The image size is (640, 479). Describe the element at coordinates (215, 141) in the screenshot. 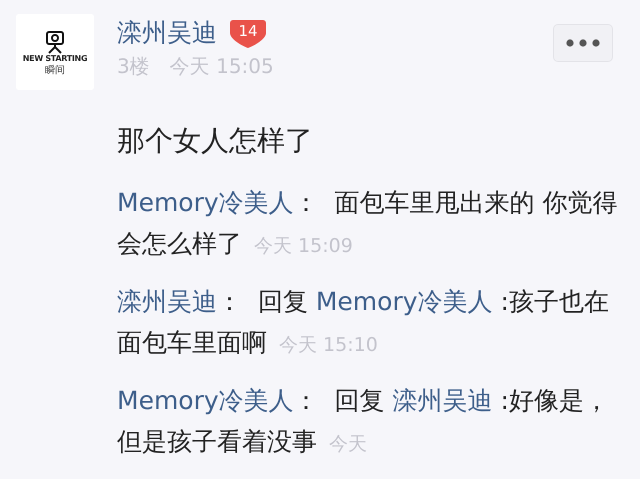

I see `post-content: 那个女人怎样了` at that location.